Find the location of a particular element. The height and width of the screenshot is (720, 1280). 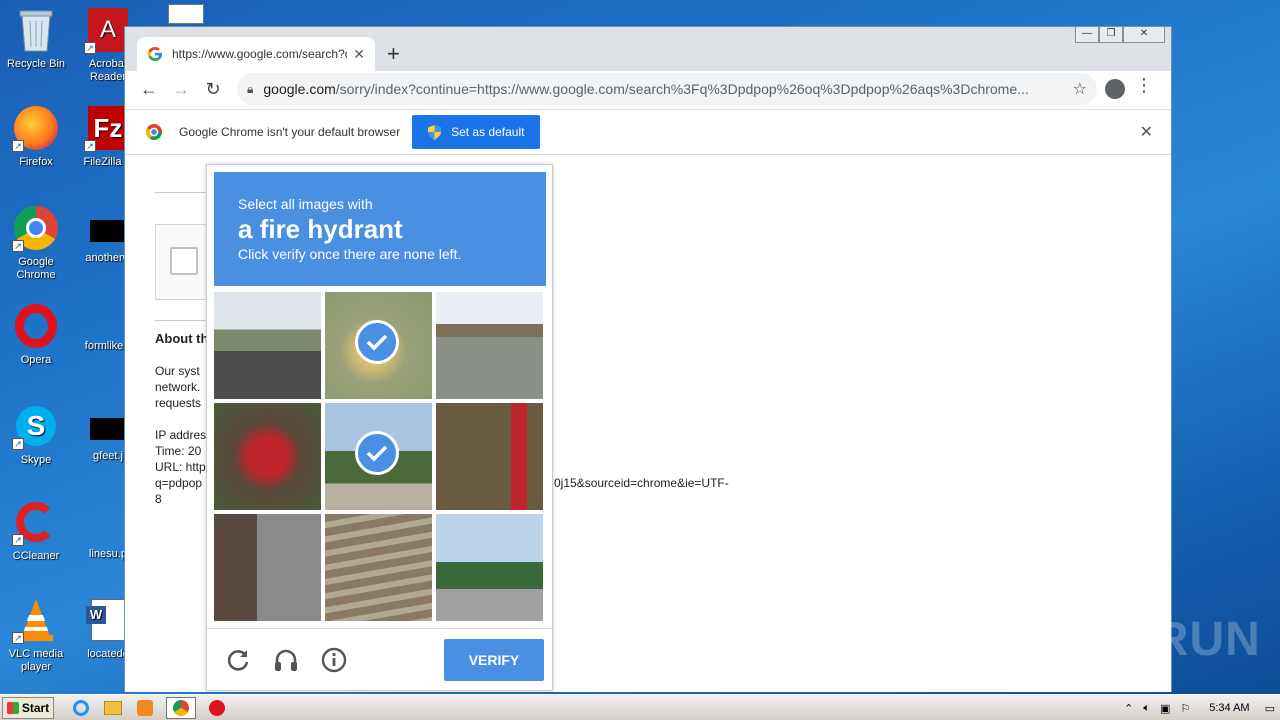

forward-arrow-icon: → is located at coordinates (181, 89).